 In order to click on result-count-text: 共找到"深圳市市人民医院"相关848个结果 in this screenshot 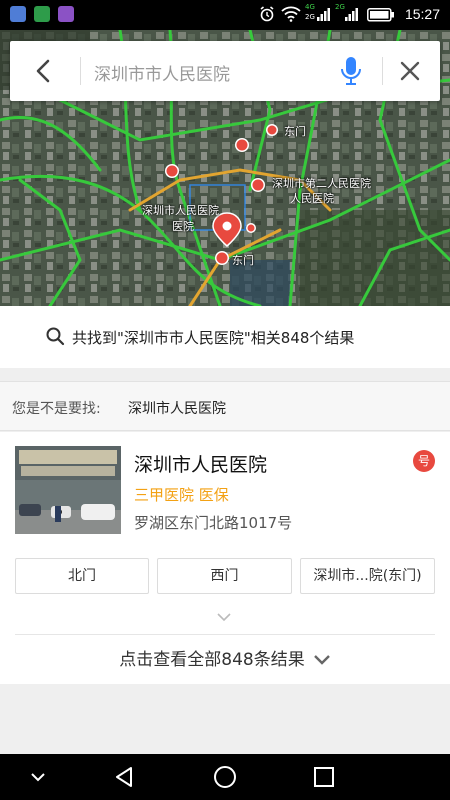, I will do `click(213, 338)`.